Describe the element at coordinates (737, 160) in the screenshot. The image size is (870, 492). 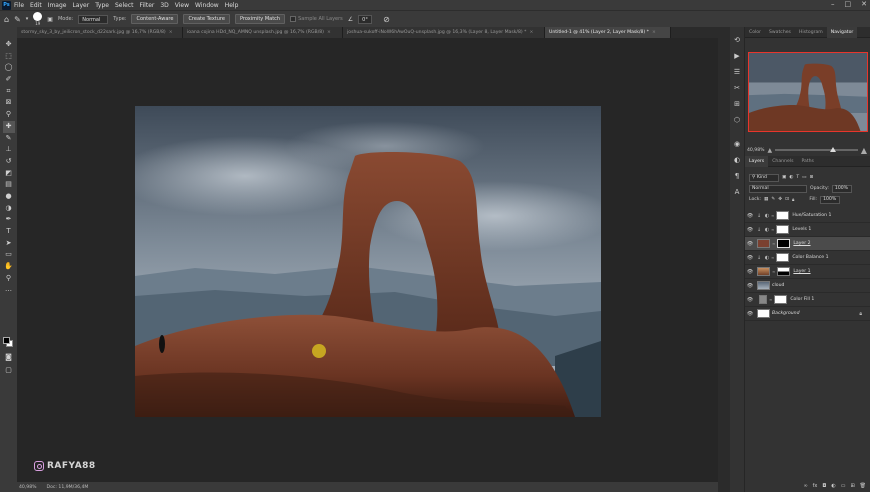
I see `adjustments-icon: ◐` at that location.